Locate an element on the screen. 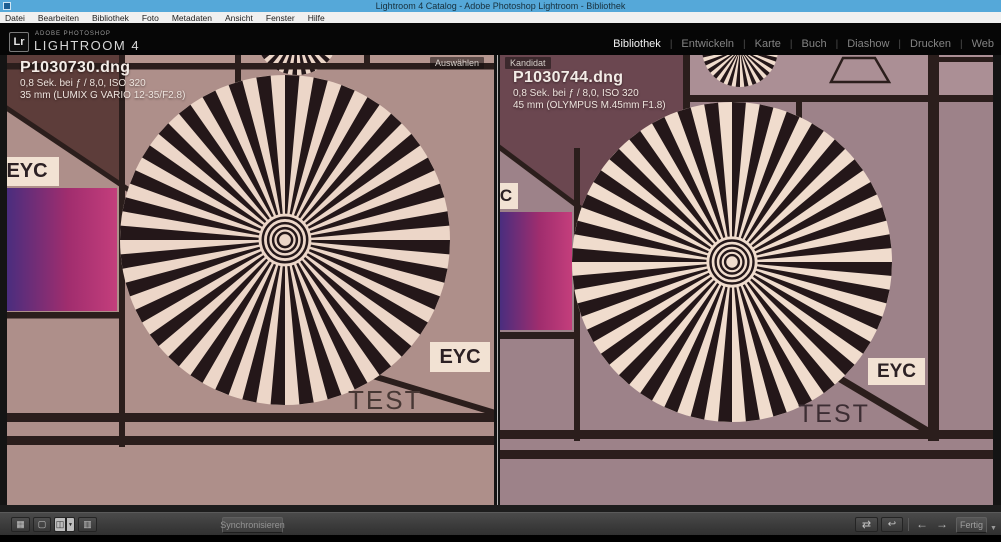 The height and width of the screenshot is (542, 1001). chart-label-eyc: EYC is located at coordinates (896, 371).